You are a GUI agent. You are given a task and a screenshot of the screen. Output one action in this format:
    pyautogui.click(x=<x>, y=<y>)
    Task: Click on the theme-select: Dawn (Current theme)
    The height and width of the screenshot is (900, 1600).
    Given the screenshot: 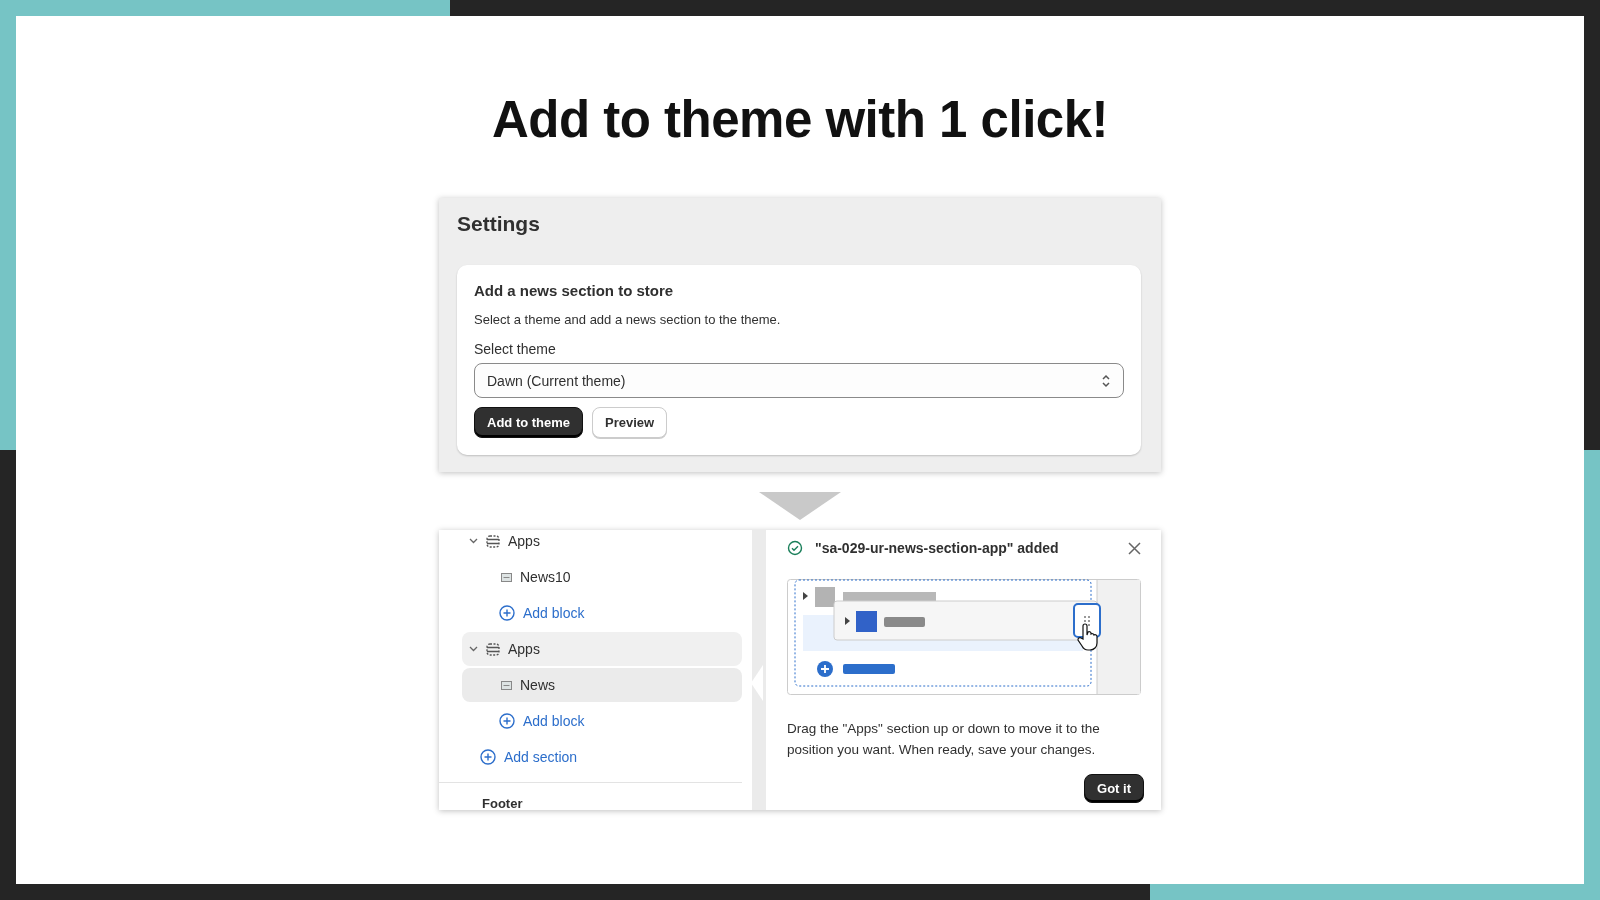 What is the action you would take?
    pyautogui.click(x=799, y=380)
    